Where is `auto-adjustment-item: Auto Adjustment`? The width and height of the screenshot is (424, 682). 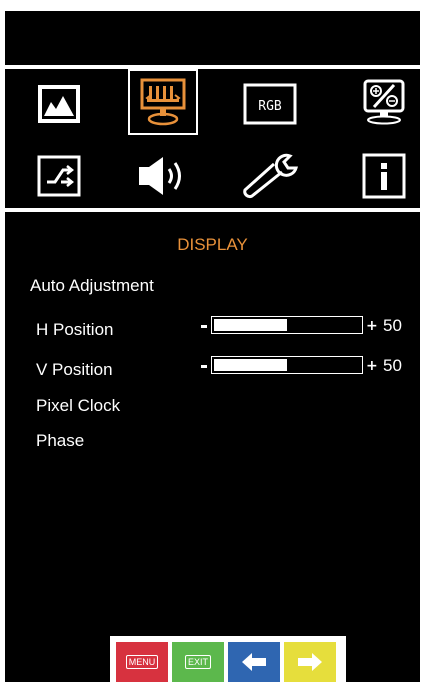 auto-adjustment-item: Auto Adjustment is located at coordinates (92, 286).